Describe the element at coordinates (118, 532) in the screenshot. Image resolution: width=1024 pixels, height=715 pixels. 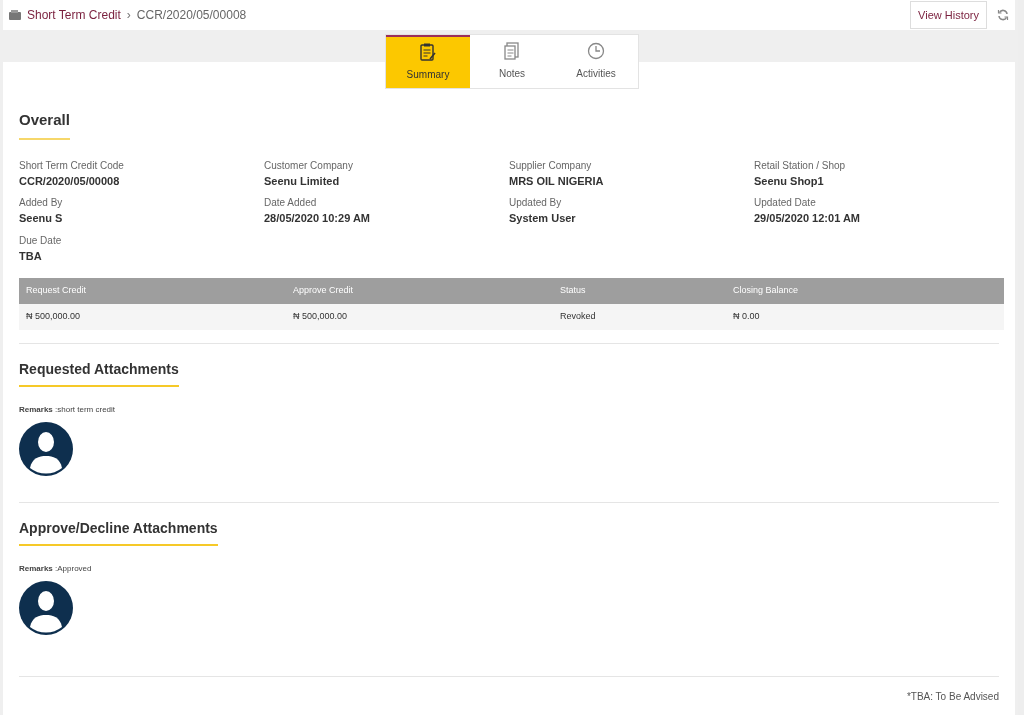
I see `section-title: Approve/Decline Attachments` at that location.